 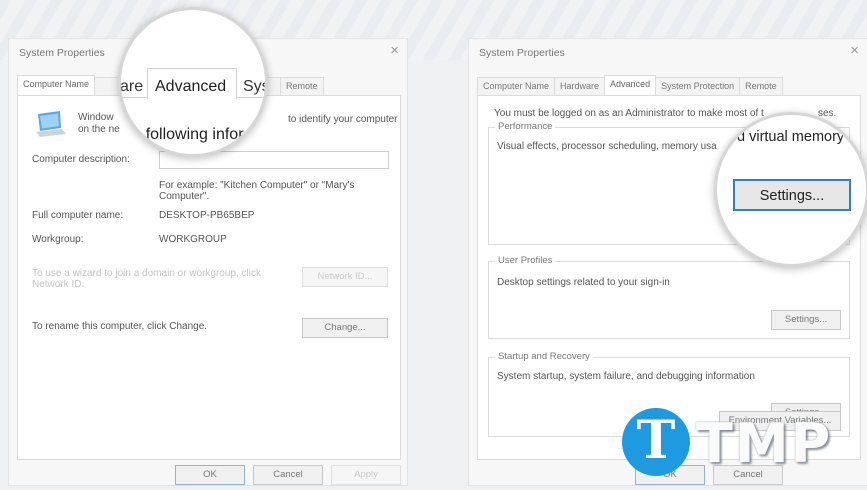 I want to click on tmp-watermark-logo: T TMP, so click(x=742, y=443).